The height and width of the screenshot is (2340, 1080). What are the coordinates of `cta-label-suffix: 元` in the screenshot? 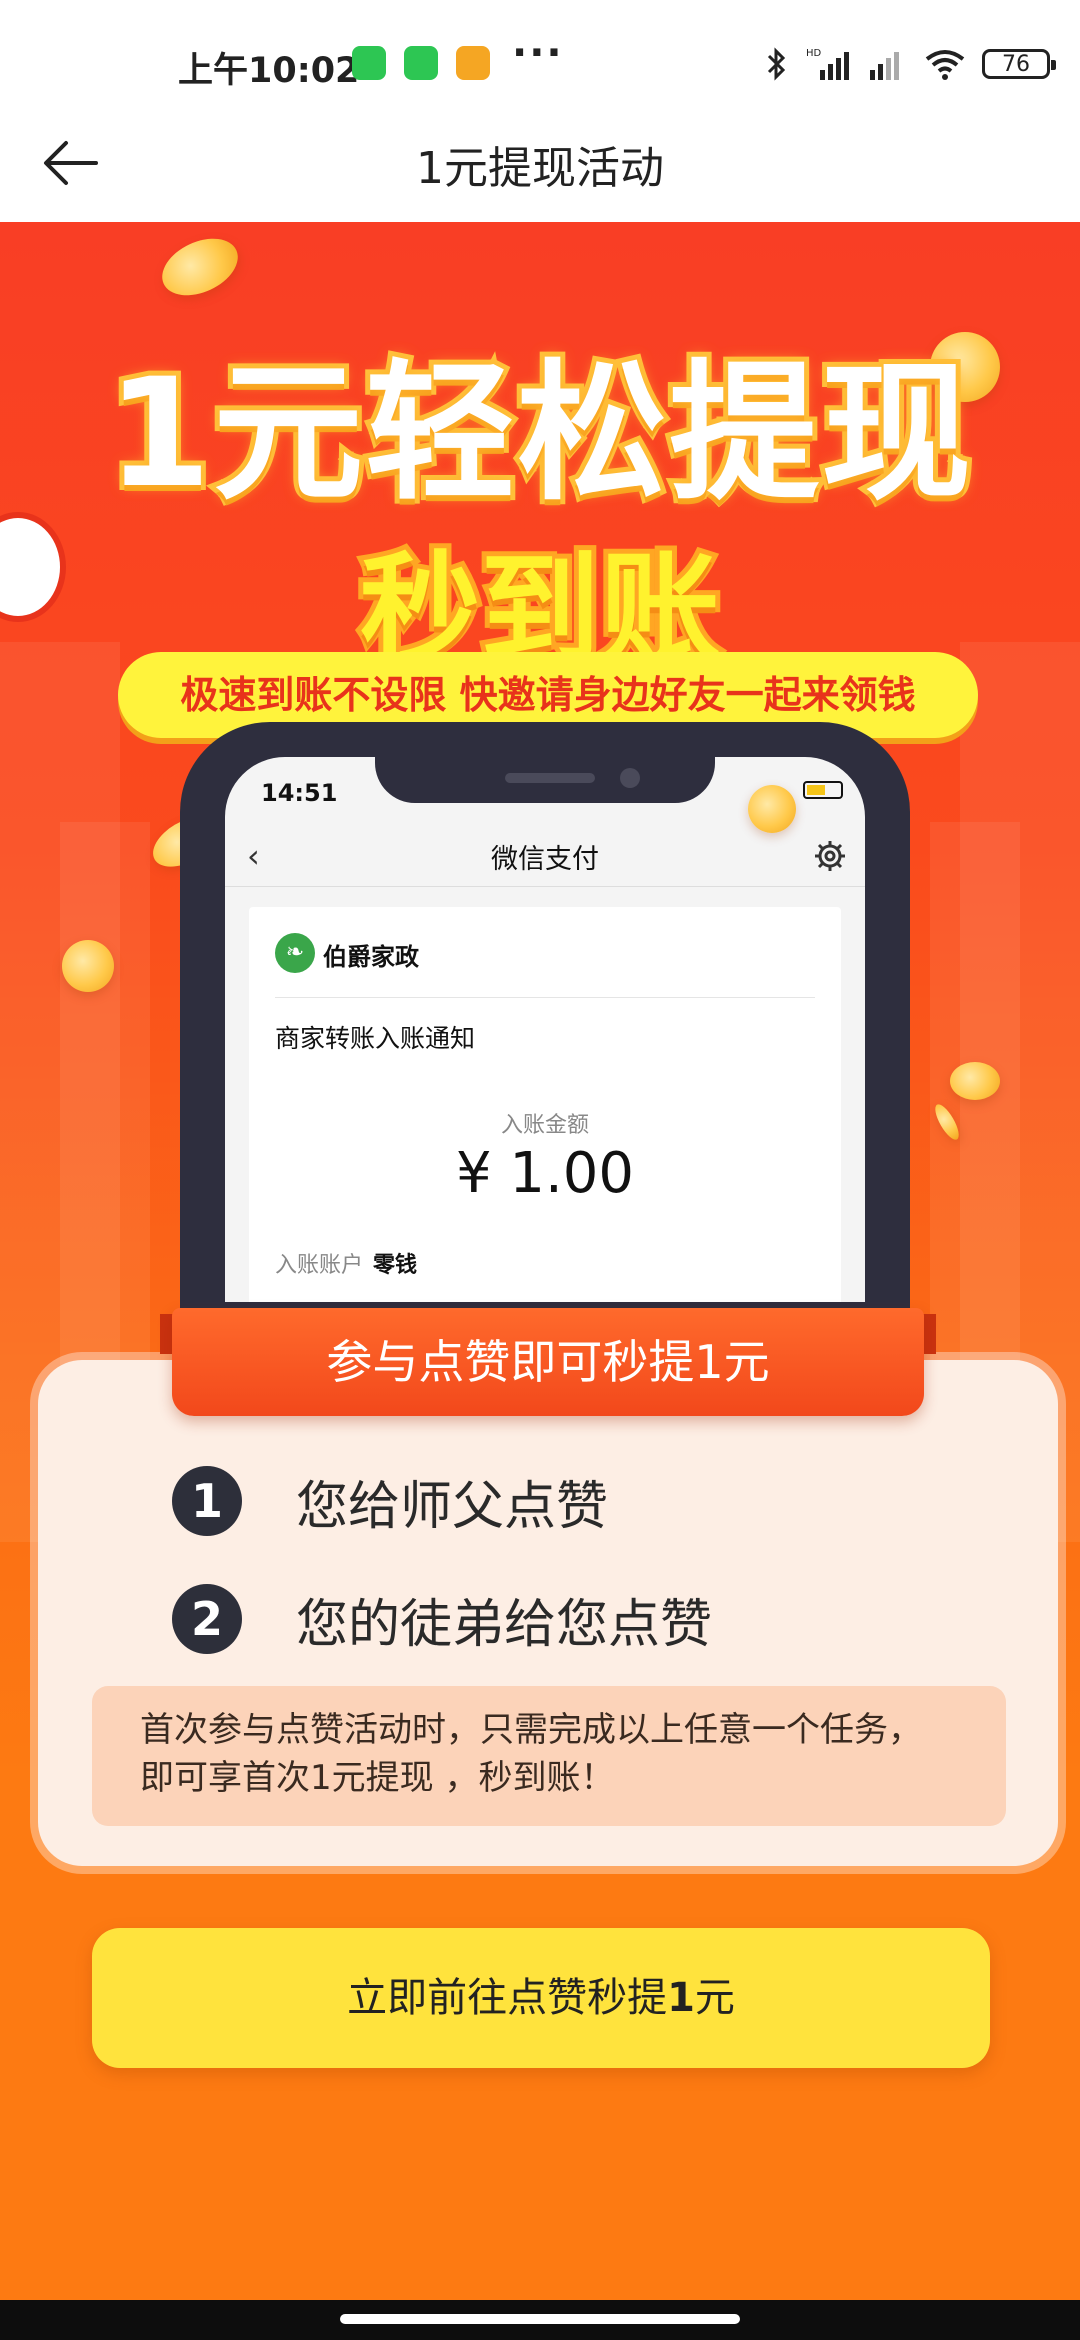 It's located at (714, 1998).